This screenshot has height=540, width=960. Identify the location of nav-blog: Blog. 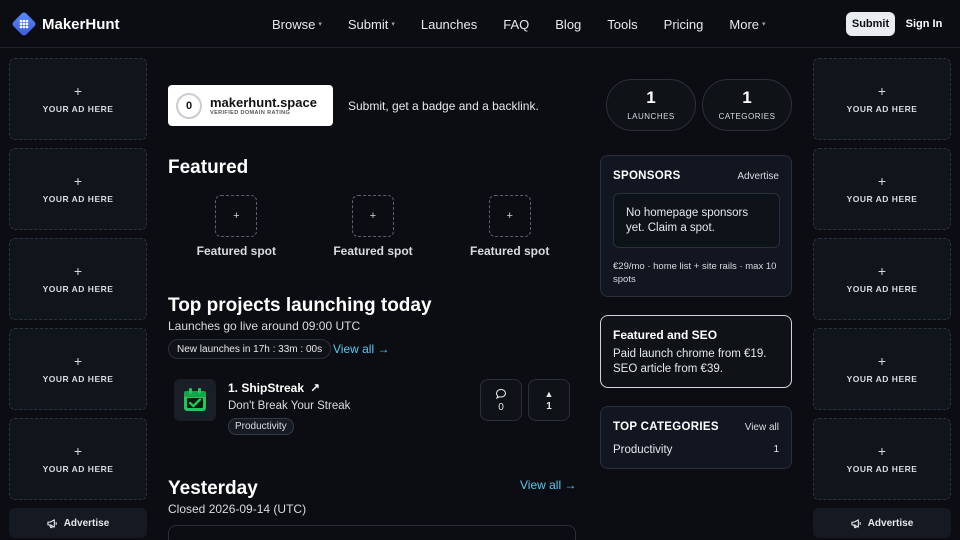
(568, 24).